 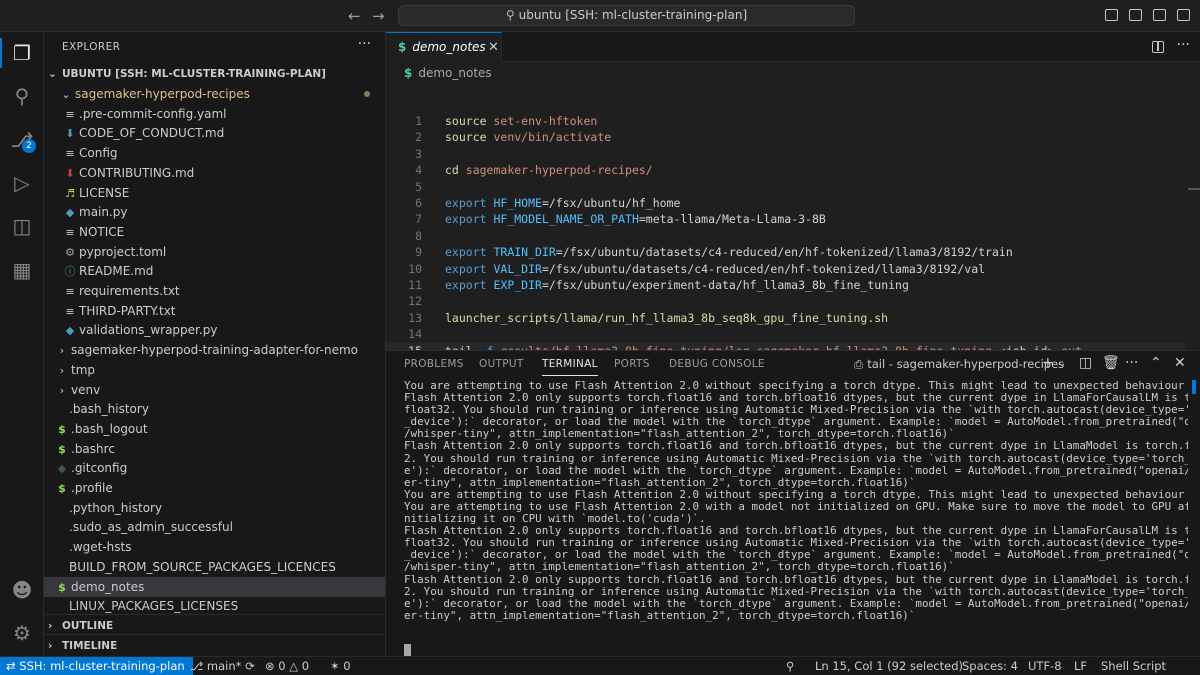 I want to click on chevron-down-icon: ⌄, so click(x=1062, y=363).